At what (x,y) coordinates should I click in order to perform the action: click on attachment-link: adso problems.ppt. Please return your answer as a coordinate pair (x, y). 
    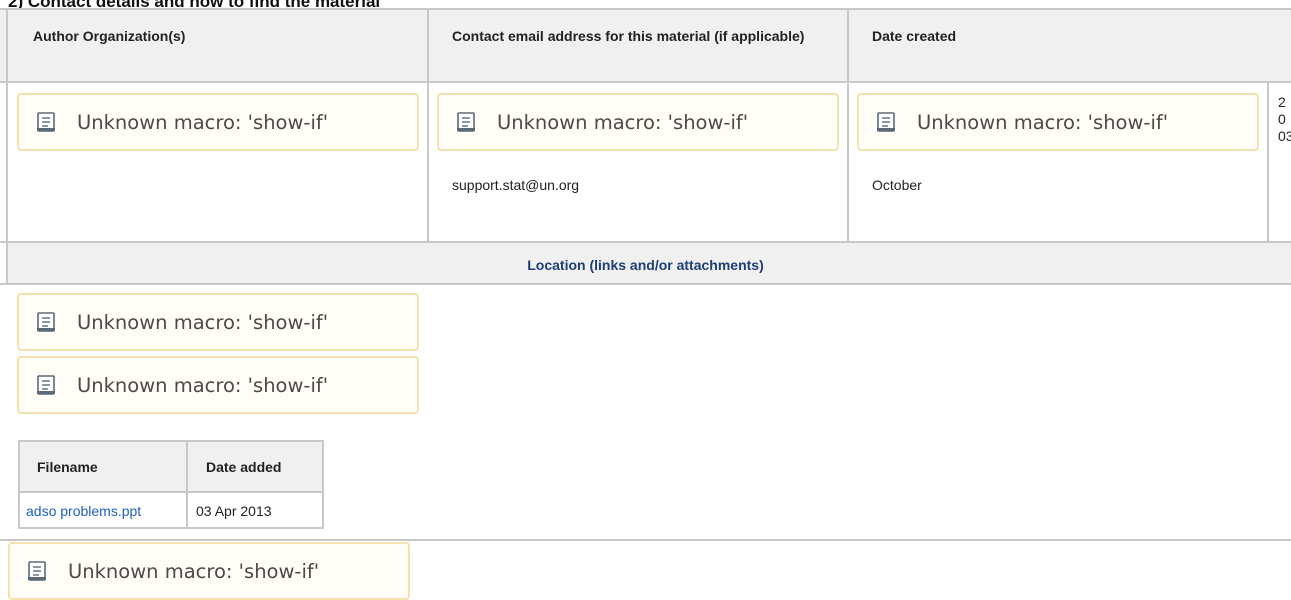
    Looking at the image, I should click on (83, 511).